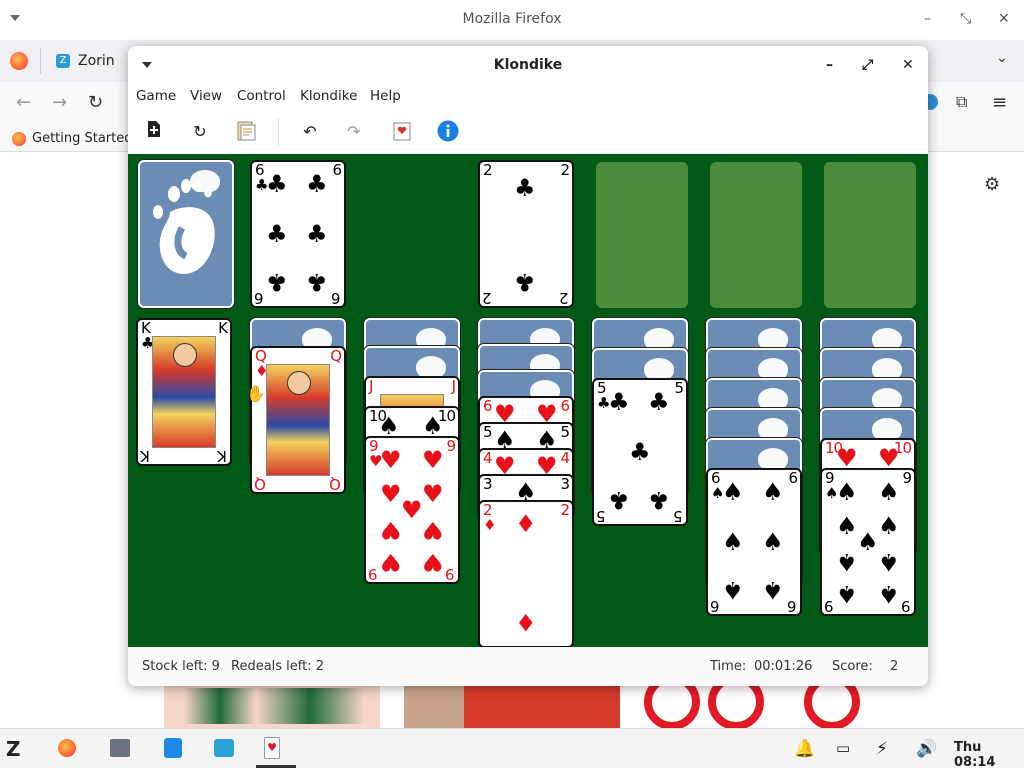 This screenshot has height=768, width=1024. What do you see at coordinates (526, 234) in the screenshot?
I see `foundation-pile: 2 2 ♣ ♣ 2 2` at bounding box center [526, 234].